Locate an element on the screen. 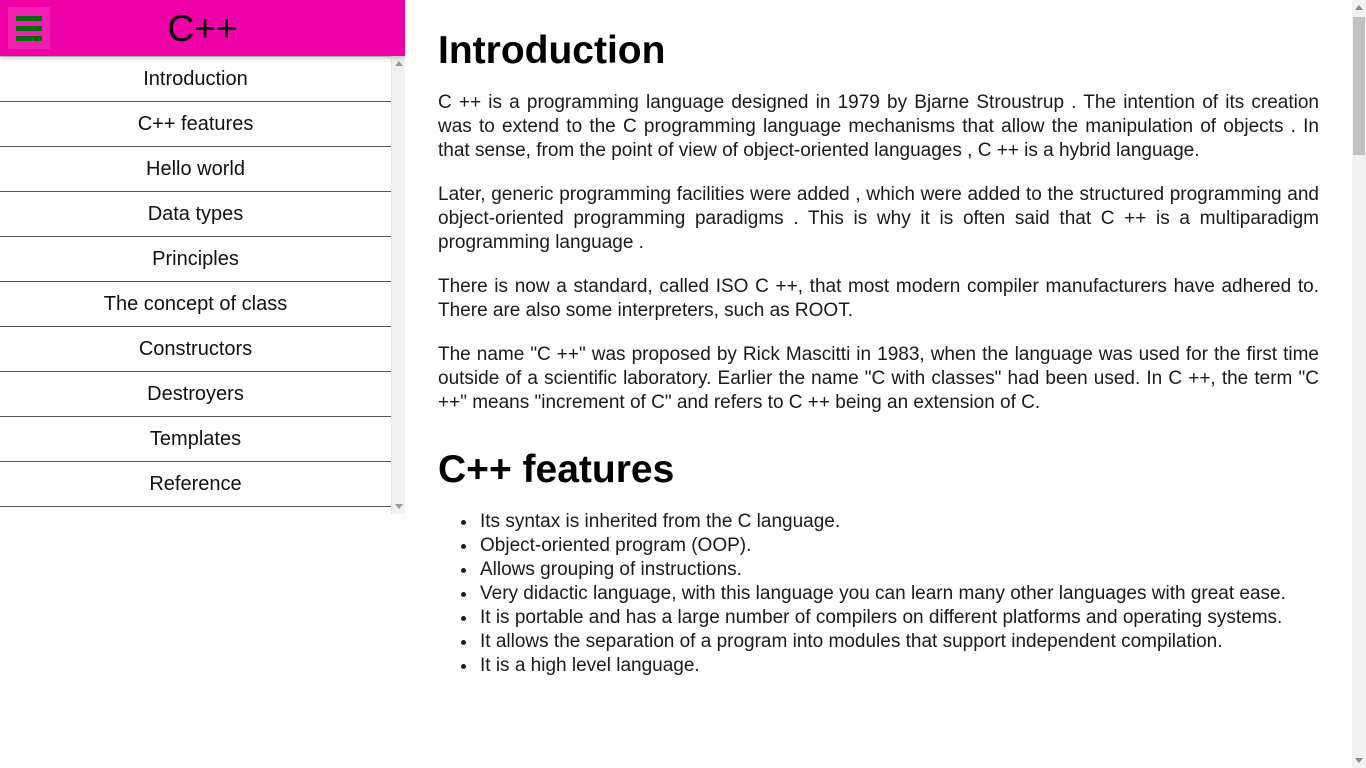 This screenshot has width=1366, height=768. sidebar-item-templates: Templates is located at coordinates (195, 439).